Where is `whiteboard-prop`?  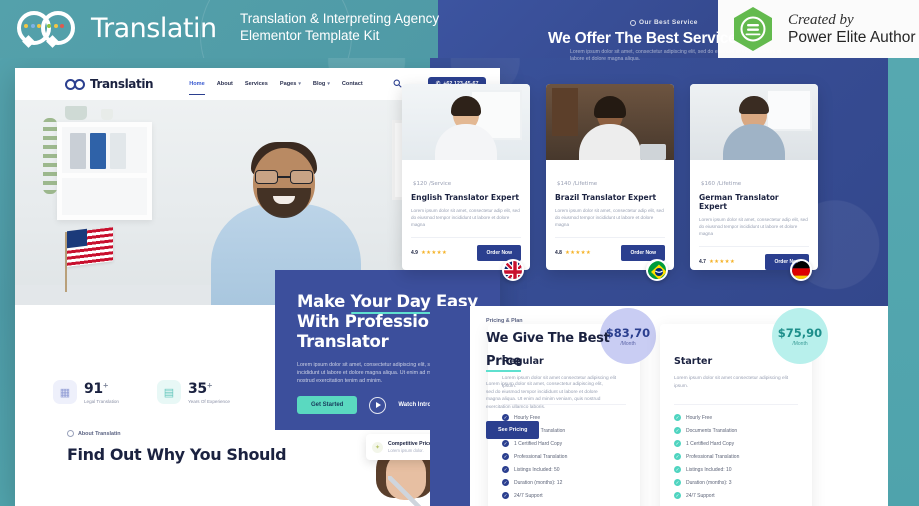 whiteboard-prop is located at coordinates (789, 110).